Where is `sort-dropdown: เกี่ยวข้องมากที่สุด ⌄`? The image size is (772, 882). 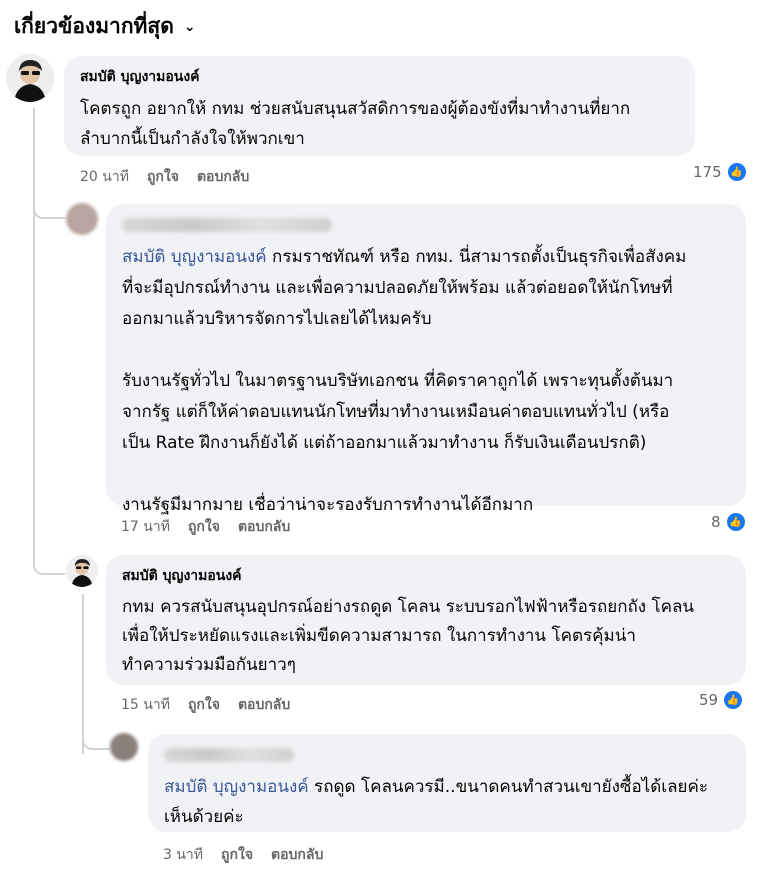
sort-dropdown: เกี่ยวข้องมากที่สุด ⌄ is located at coordinates (105, 26).